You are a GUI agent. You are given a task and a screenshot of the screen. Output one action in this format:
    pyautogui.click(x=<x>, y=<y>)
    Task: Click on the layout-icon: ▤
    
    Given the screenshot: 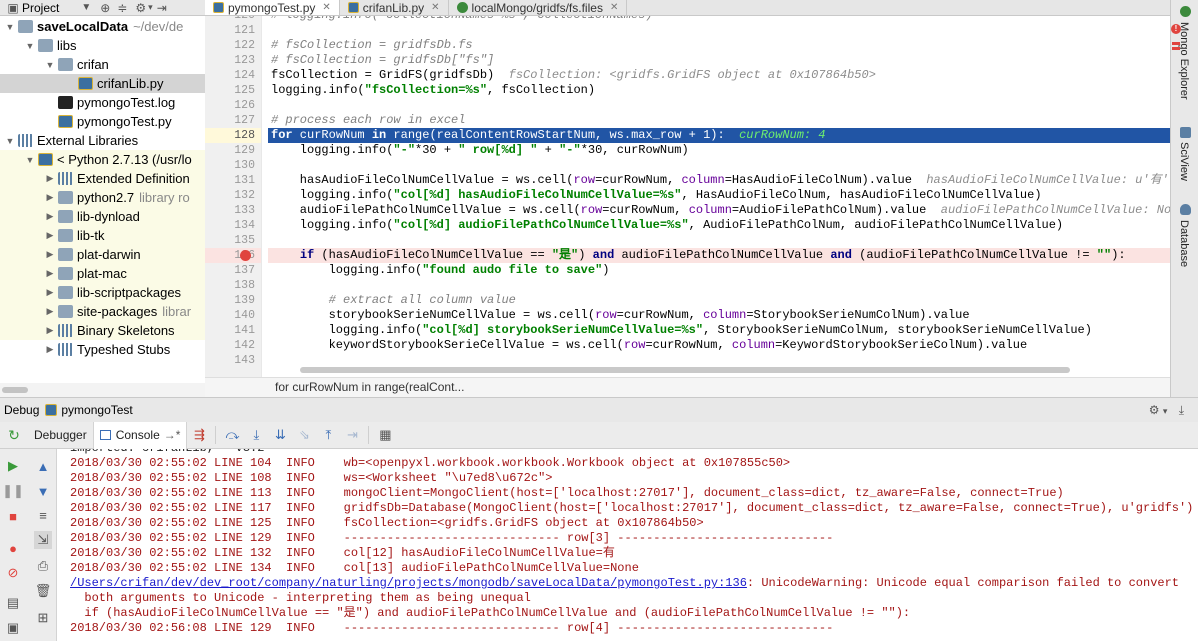 What is the action you would take?
    pyautogui.click(x=13, y=603)
    